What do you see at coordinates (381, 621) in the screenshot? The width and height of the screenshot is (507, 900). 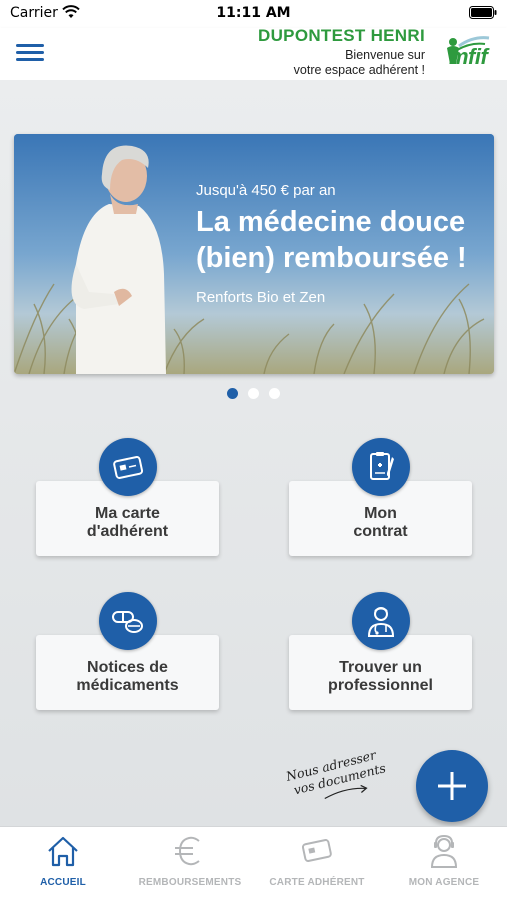 I see `doctor-icon` at bounding box center [381, 621].